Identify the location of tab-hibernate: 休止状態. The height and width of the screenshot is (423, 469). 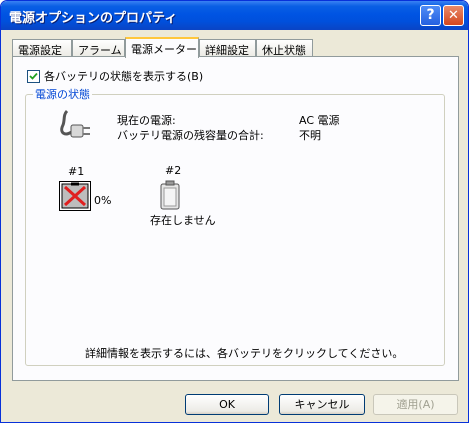
(284, 48).